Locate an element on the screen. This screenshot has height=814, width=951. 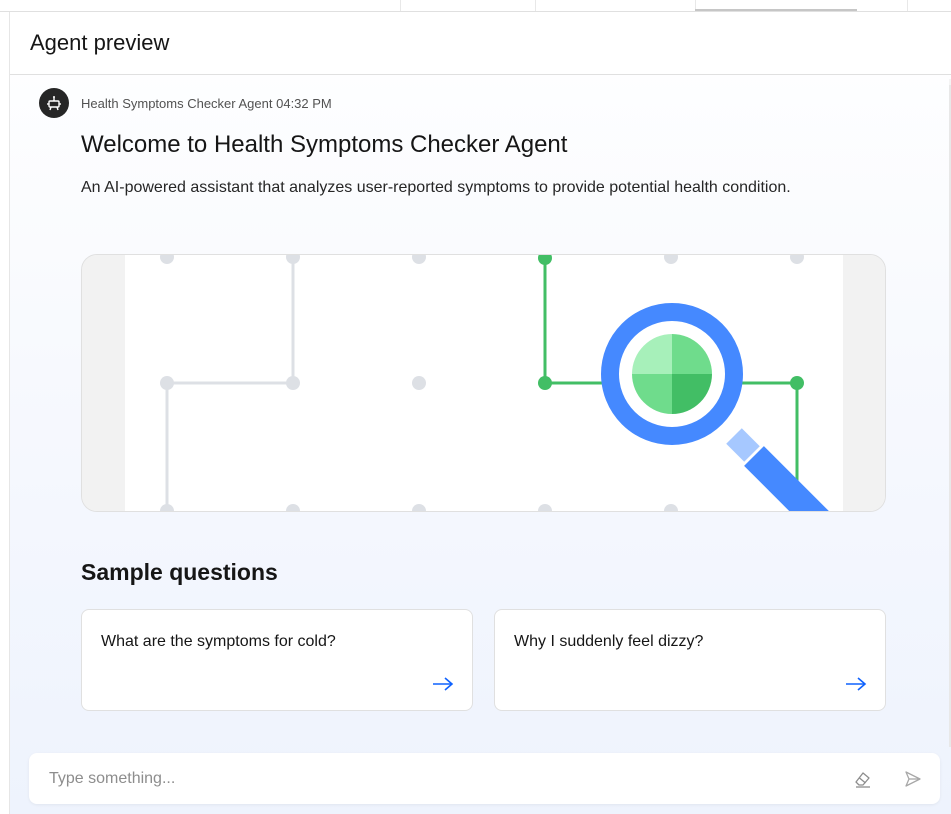
message-composer is located at coordinates (484, 778).